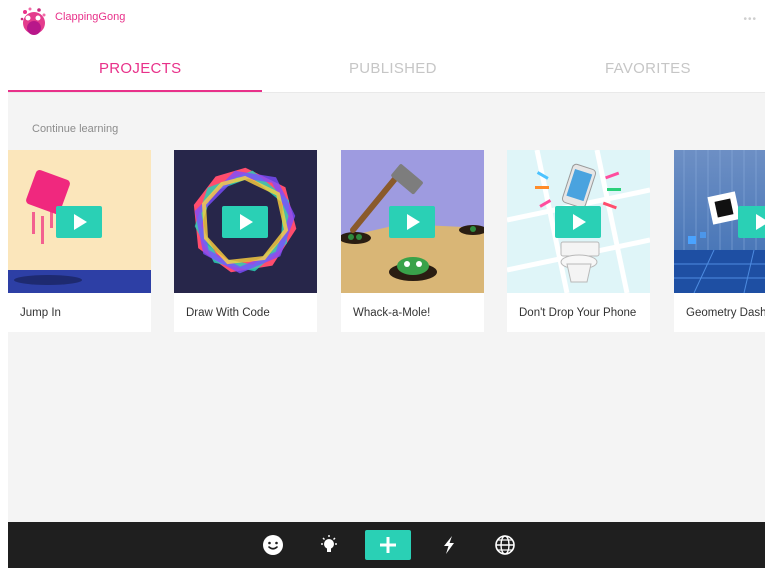  Describe the element at coordinates (648, 68) in the screenshot. I see `tab-favorites: FAVORITES` at that location.